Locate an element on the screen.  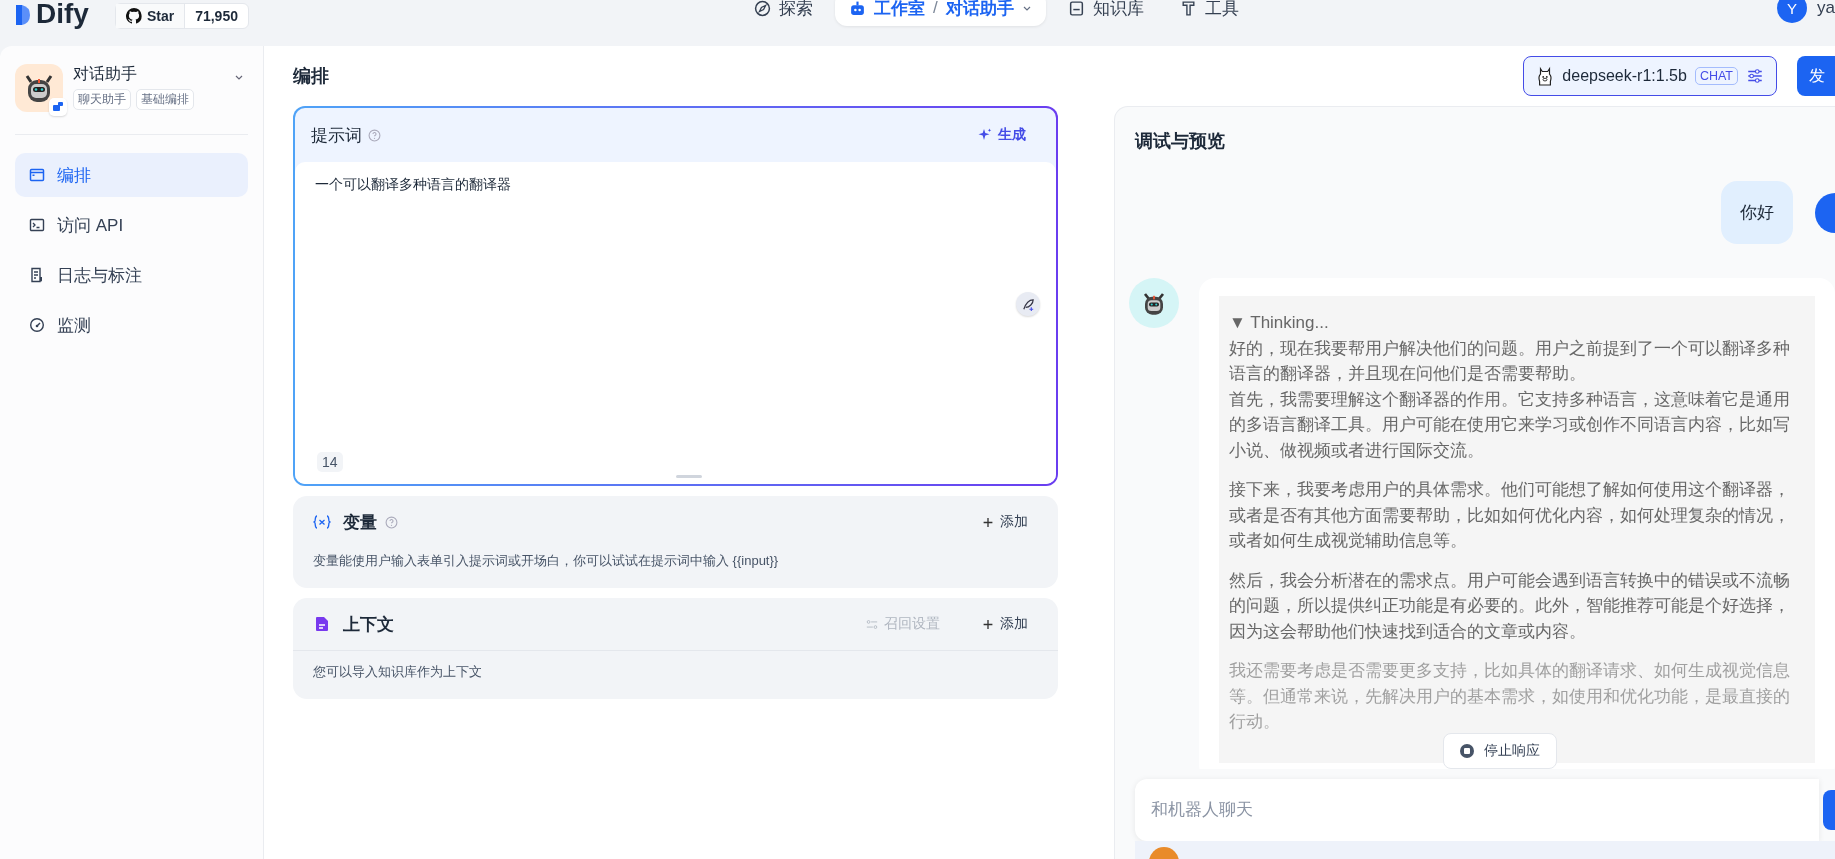
llama-icon is located at coordinates (1545, 76).